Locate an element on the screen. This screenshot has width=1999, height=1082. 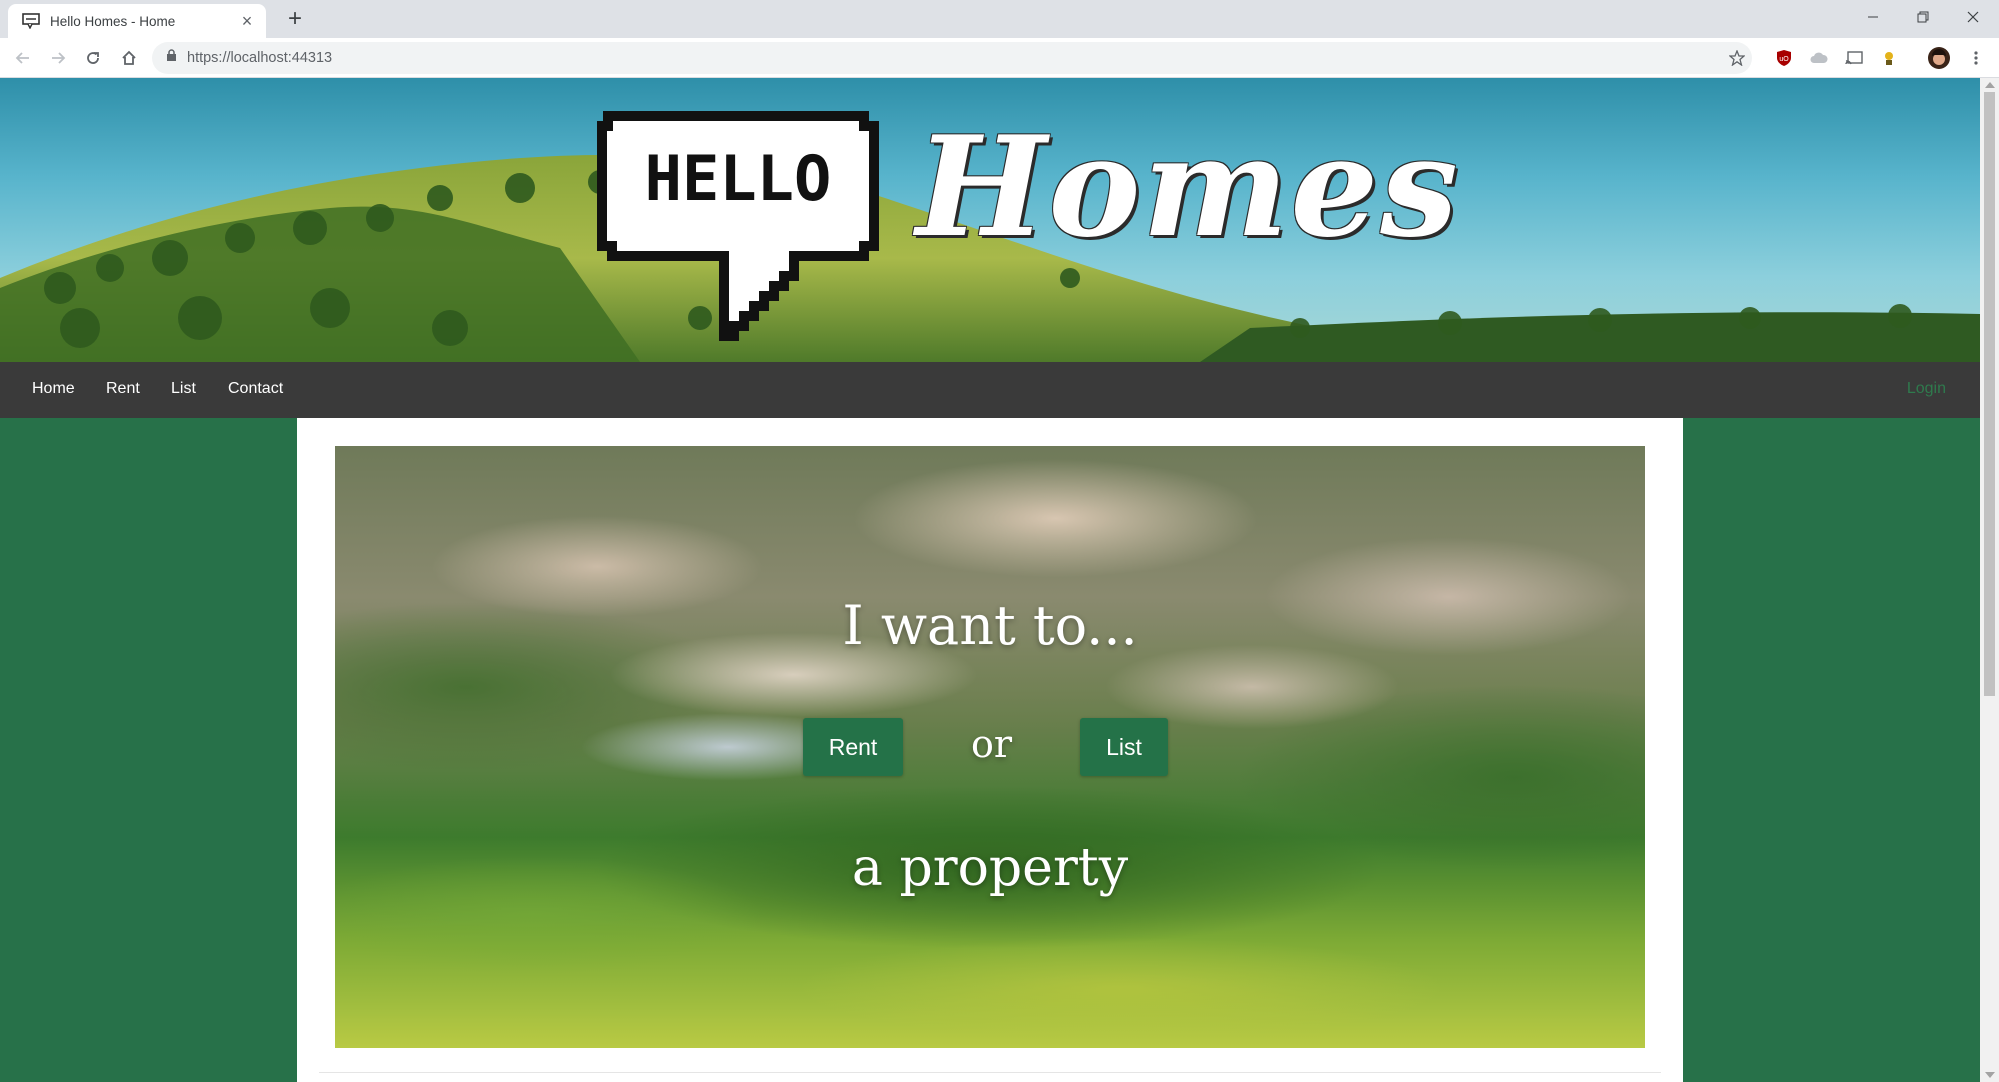
content-divider is located at coordinates (990, 1072).